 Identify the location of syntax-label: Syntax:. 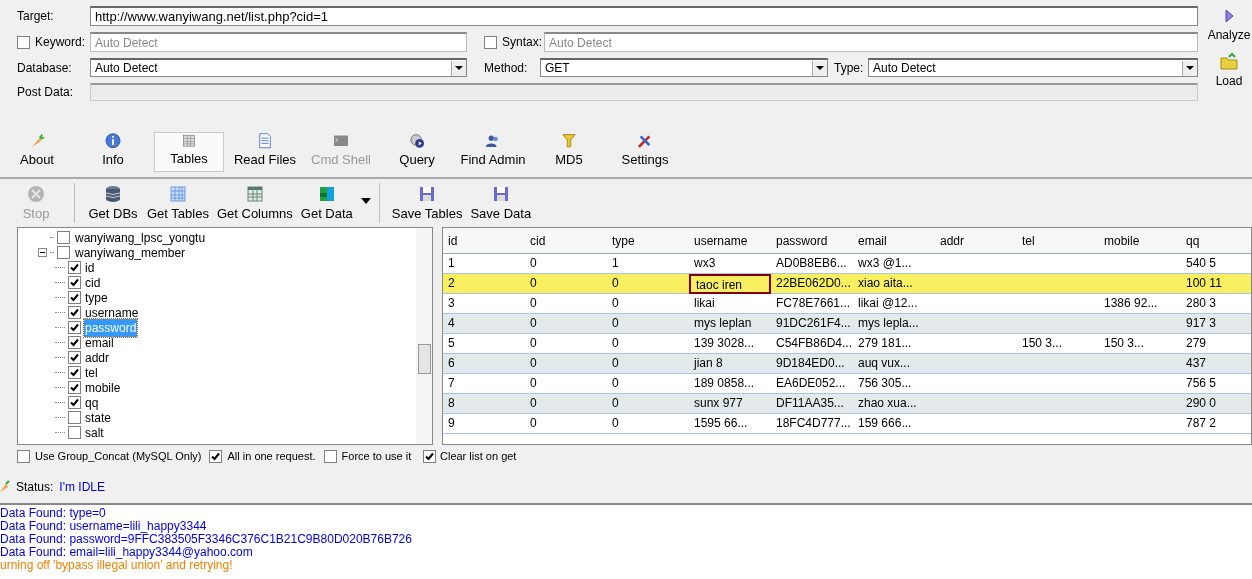
(522, 42).